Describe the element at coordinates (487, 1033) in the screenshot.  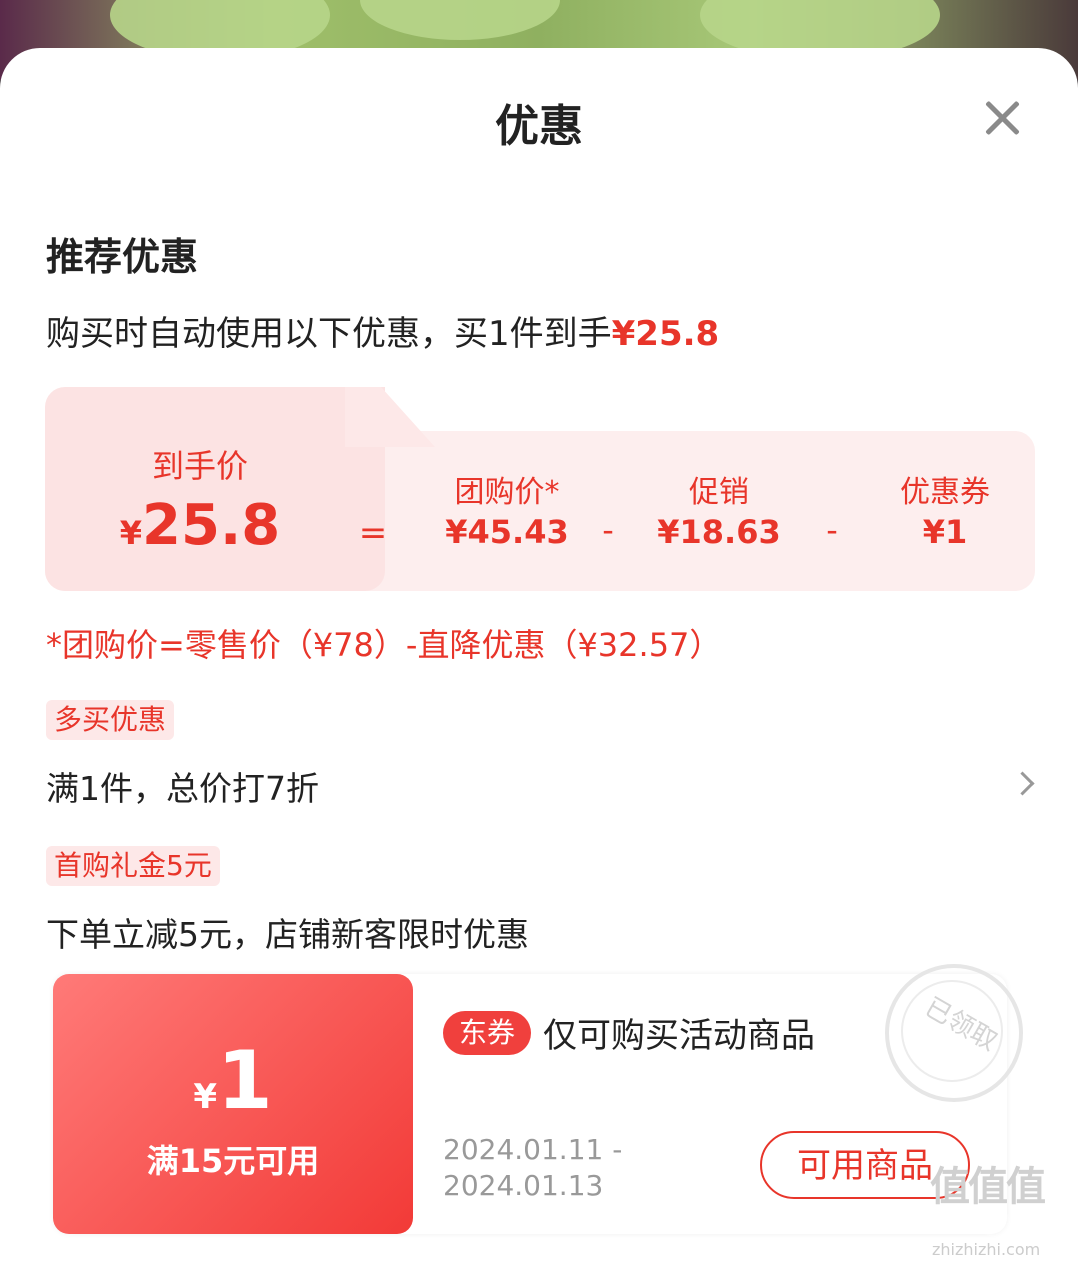
I see `coupon-type-badge: 东券` at that location.